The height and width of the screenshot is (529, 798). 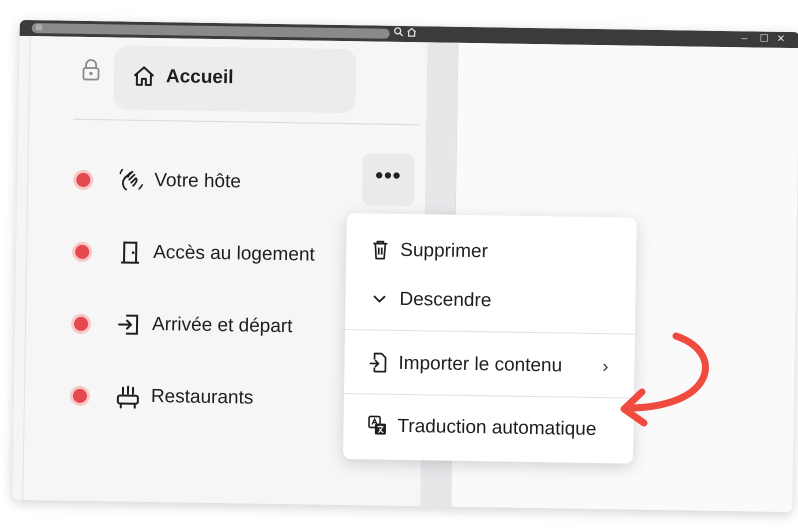 What do you see at coordinates (781, 40) in the screenshot?
I see `close-button: ✕` at bounding box center [781, 40].